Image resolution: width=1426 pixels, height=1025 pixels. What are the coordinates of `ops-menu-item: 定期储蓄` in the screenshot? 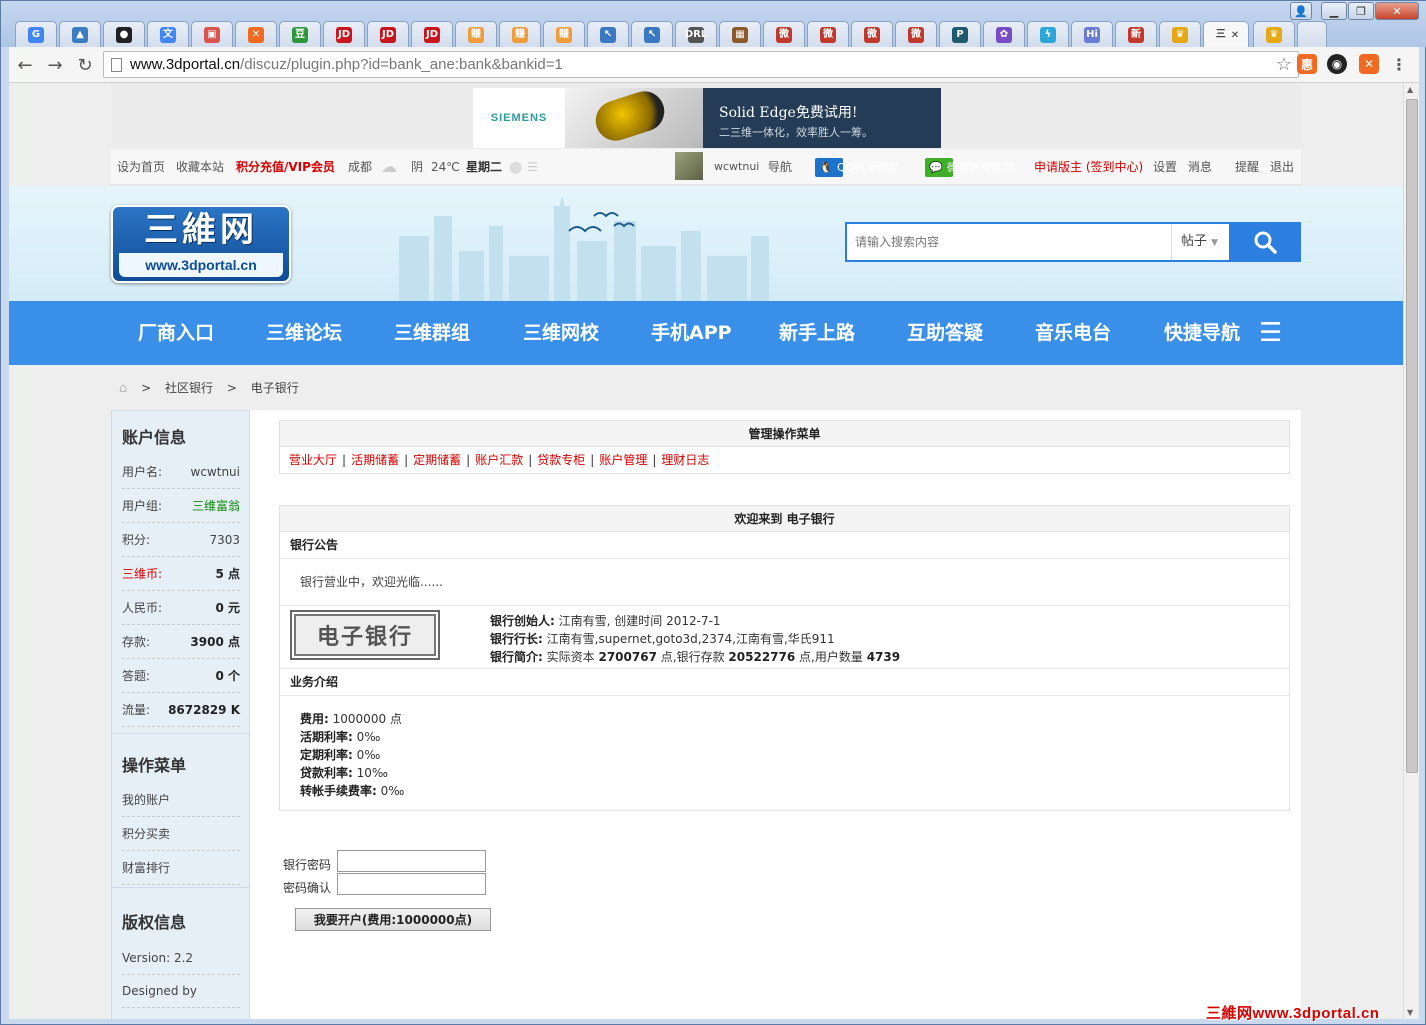 It's located at (437, 460).